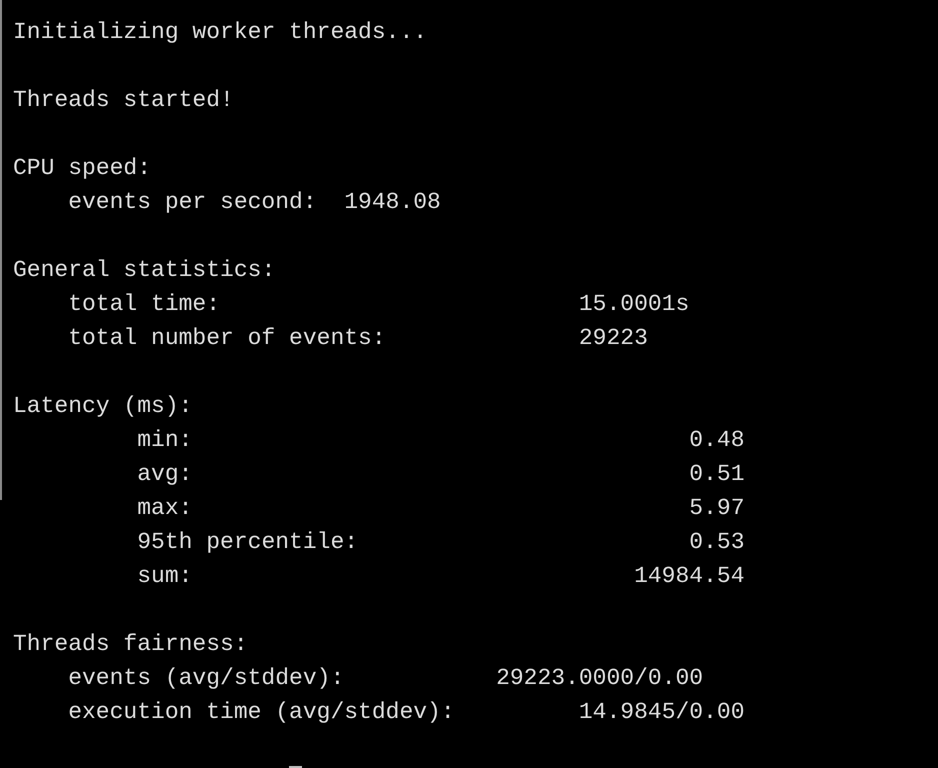  What do you see at coordinates (613, 338) in the screenshot?
I see `stat-value: 29223` at bounding box center [613, 338].